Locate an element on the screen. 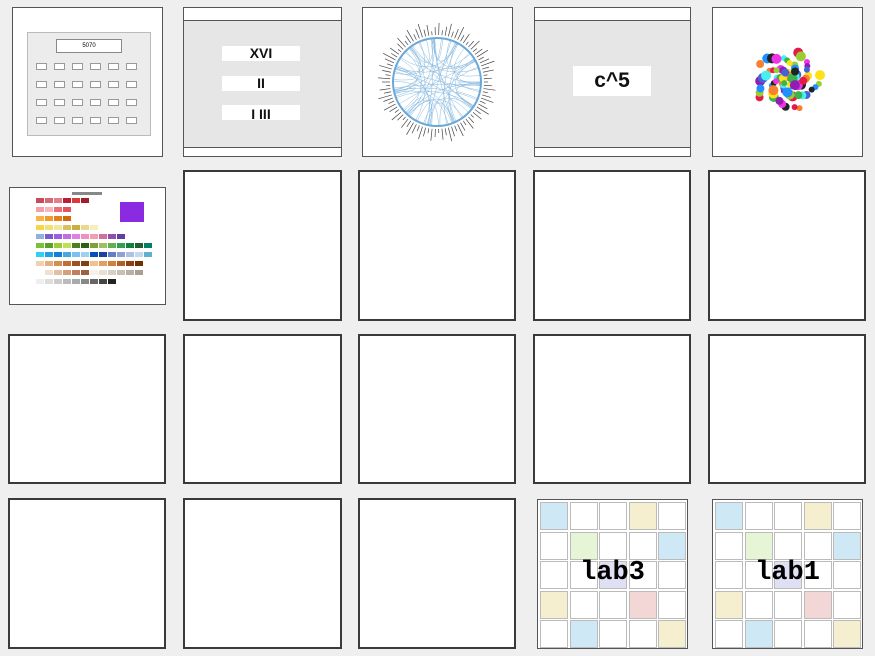 The image size is (875, 656). fractal-graphic is located at coordinates (790, 79).